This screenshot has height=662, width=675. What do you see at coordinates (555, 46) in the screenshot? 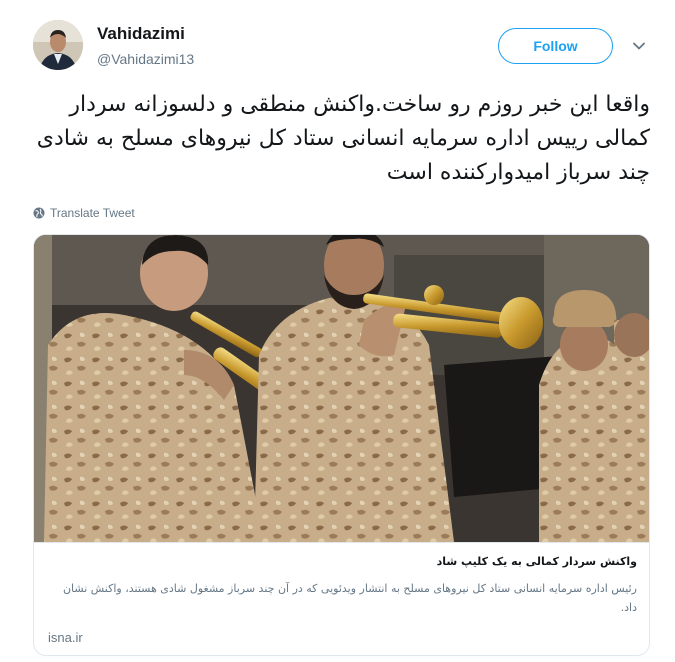
I see `follow-button: Follow` at bounding box center [555, 46].